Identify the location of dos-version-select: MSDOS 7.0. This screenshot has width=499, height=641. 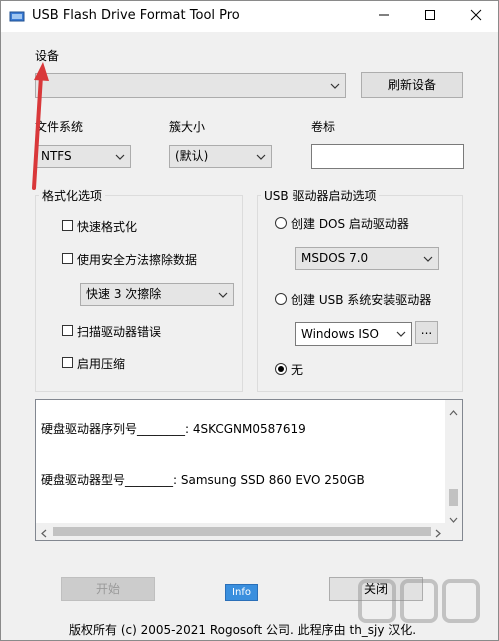
(367, 258).